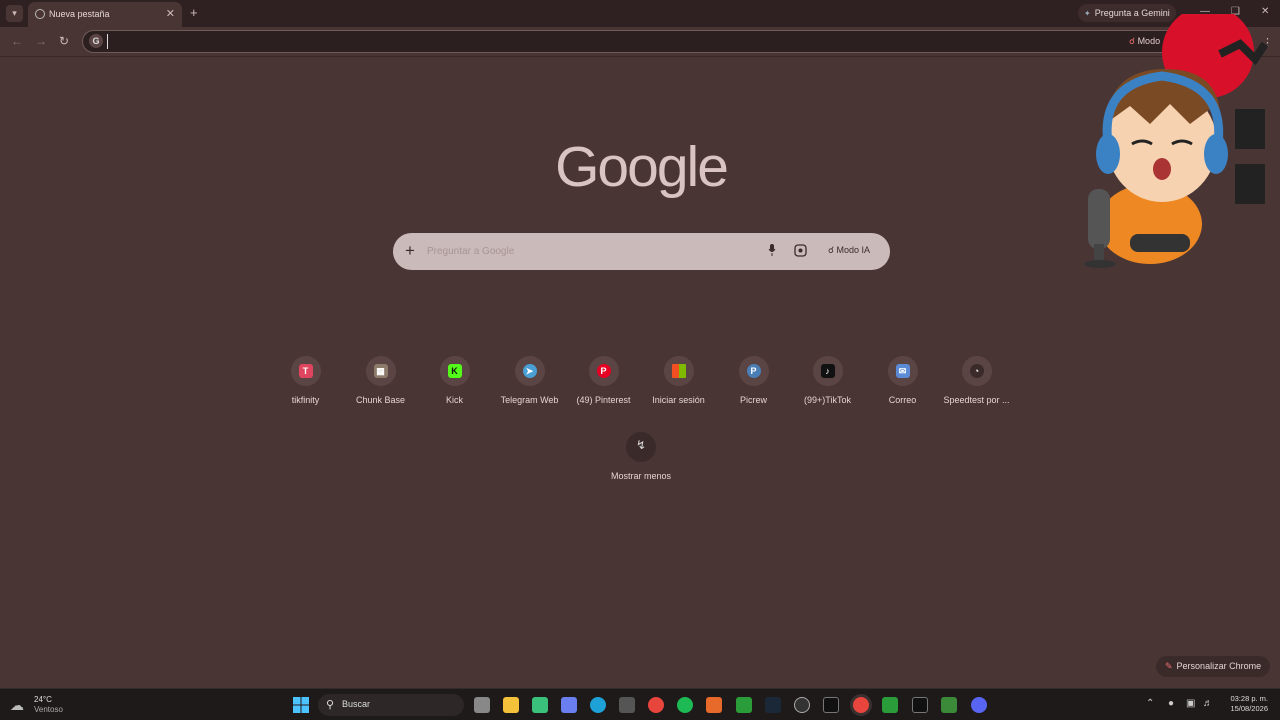 The width and height of the screenshot is (1280, 720). Describe the element at coordinates (330, 705) in the screenshot. I see `search-icon: ⚲` at that location.